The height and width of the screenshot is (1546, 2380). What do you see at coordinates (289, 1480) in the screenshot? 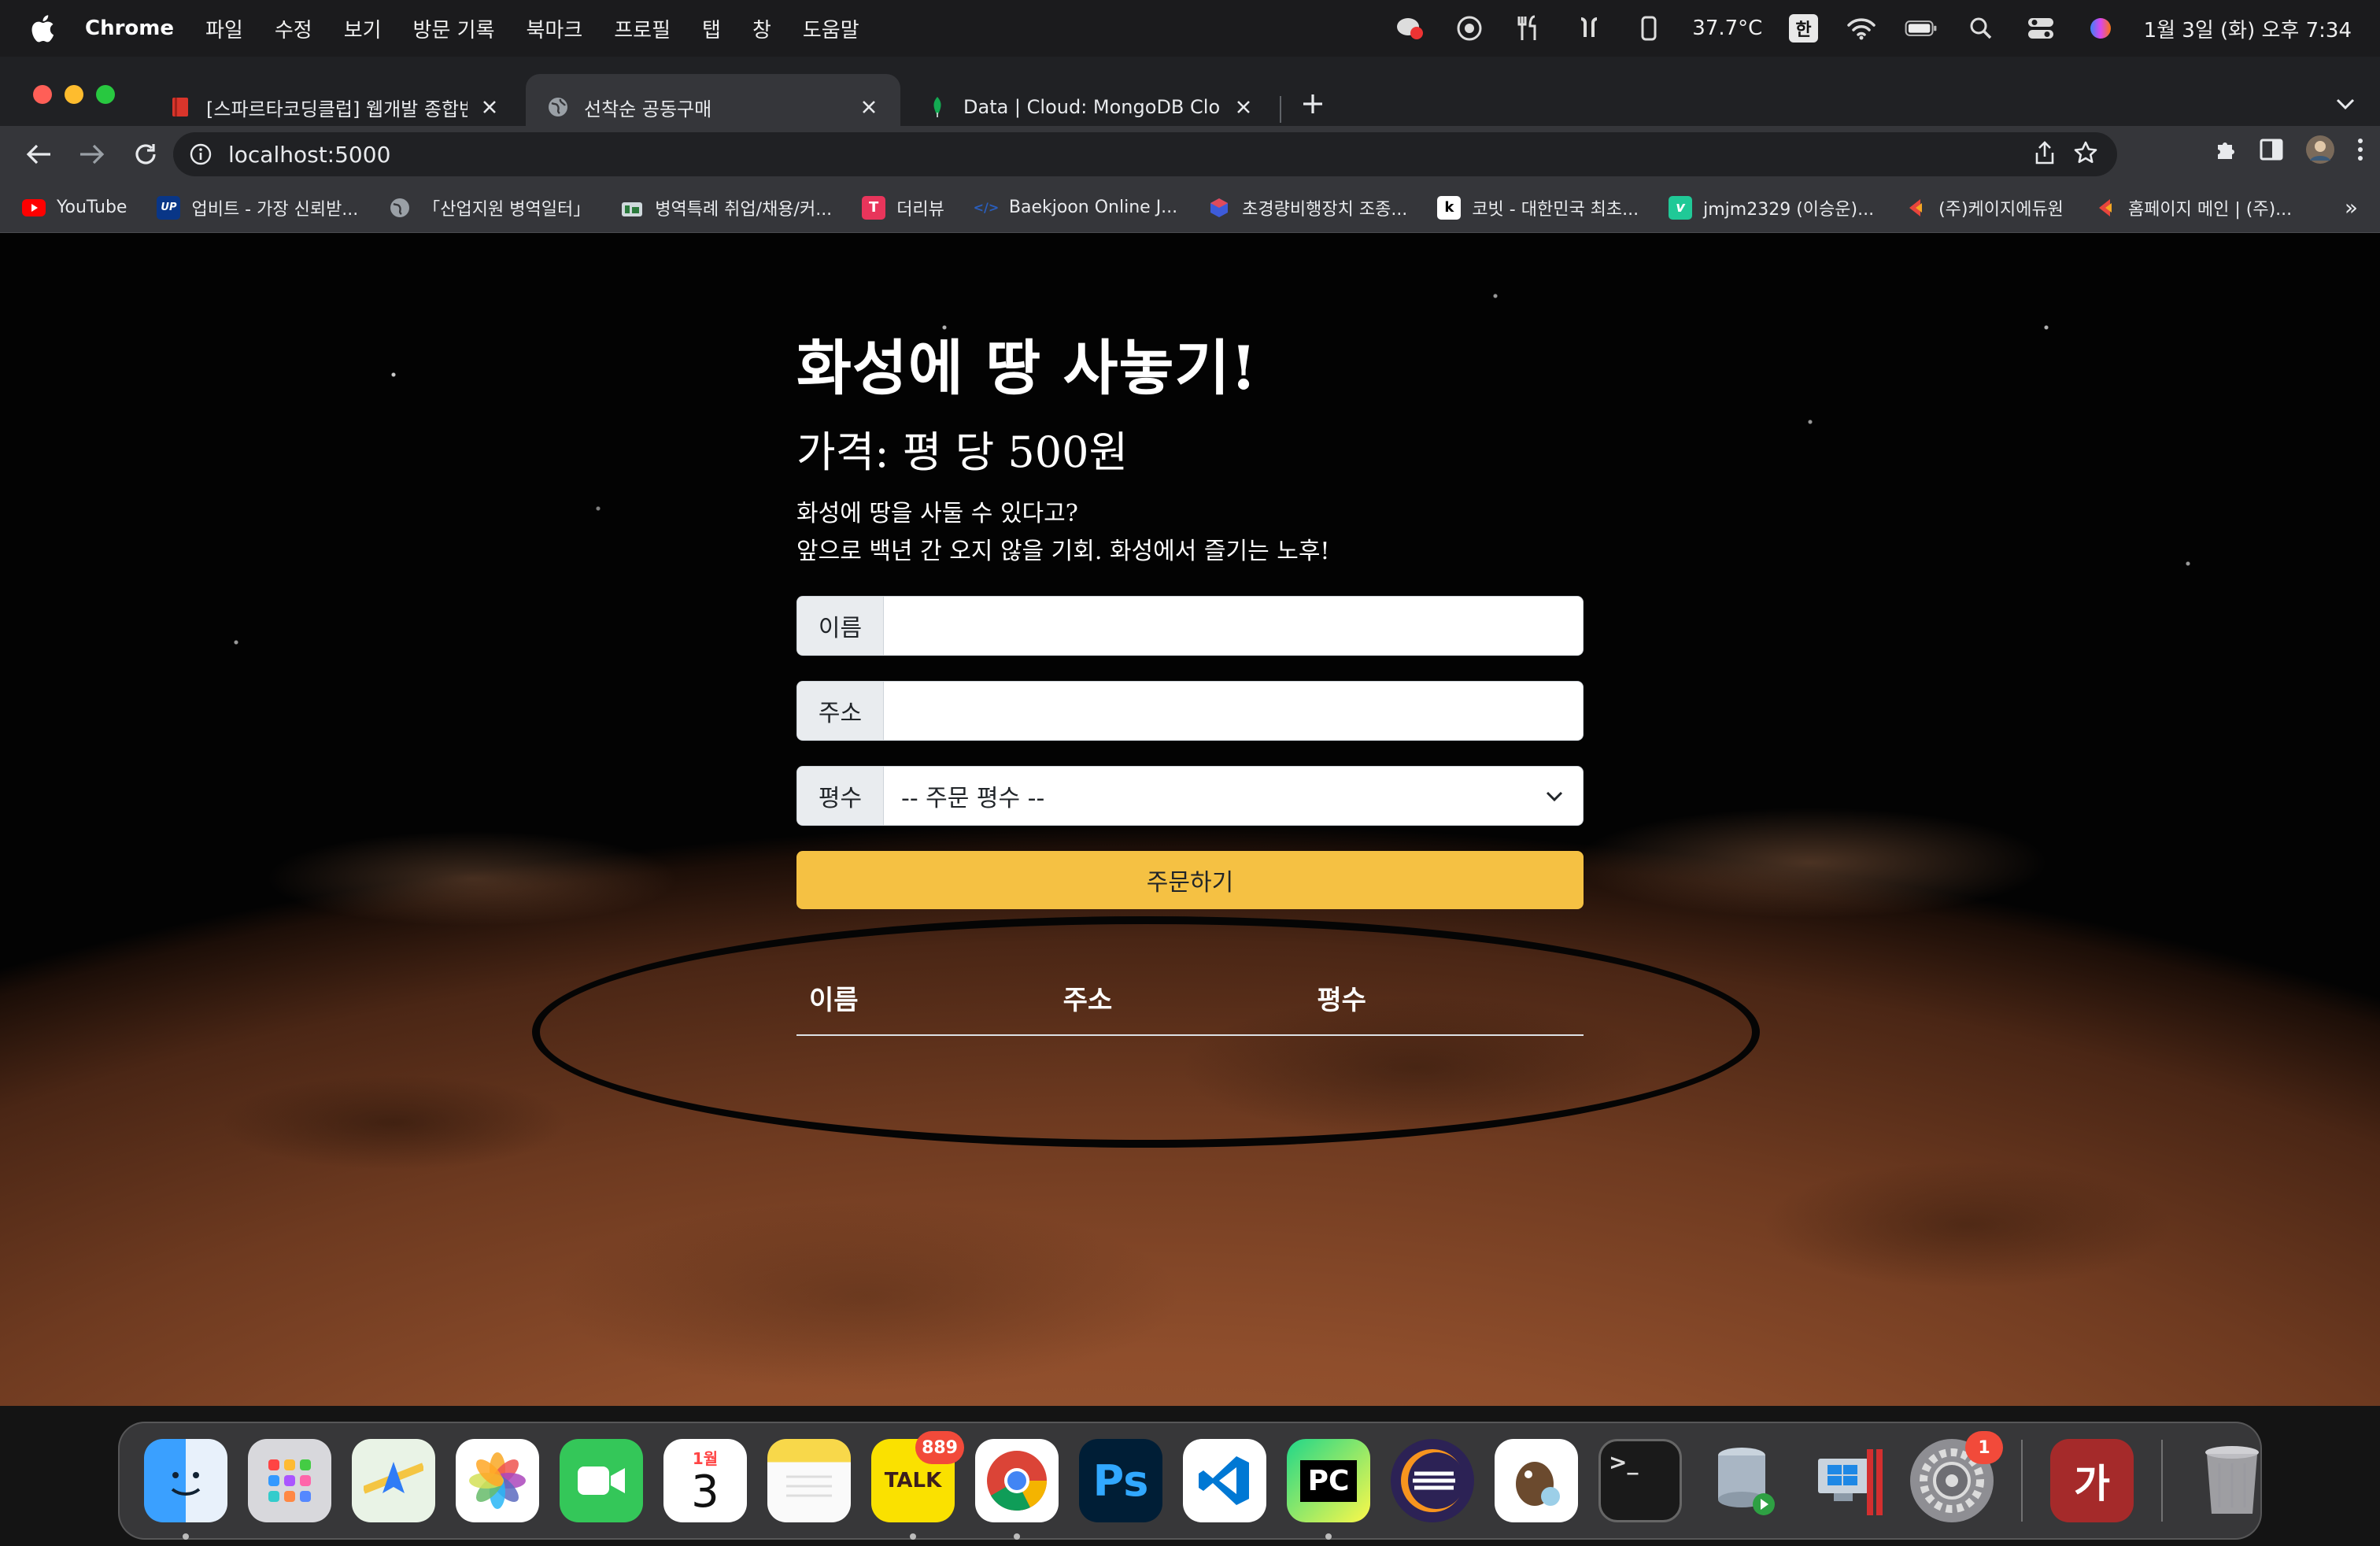
I see `launchpad-icon` at bounding box center [289, 1480].